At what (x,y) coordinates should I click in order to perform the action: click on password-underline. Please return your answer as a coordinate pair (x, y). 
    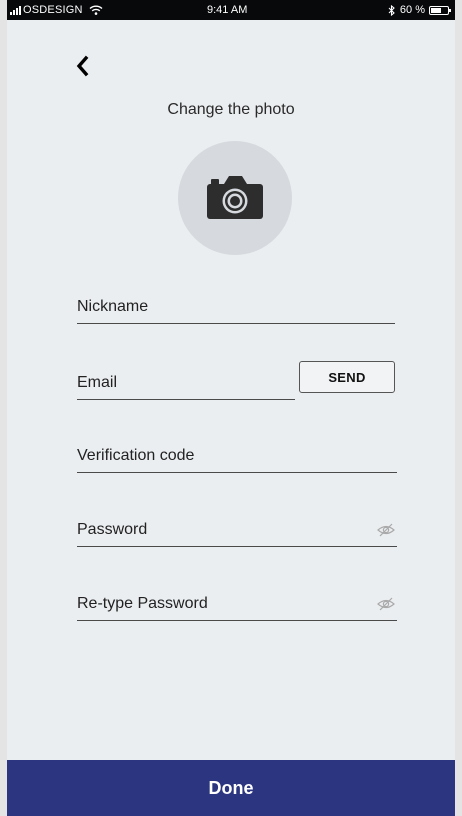
    Looking at the image, I should click on (237, 546).